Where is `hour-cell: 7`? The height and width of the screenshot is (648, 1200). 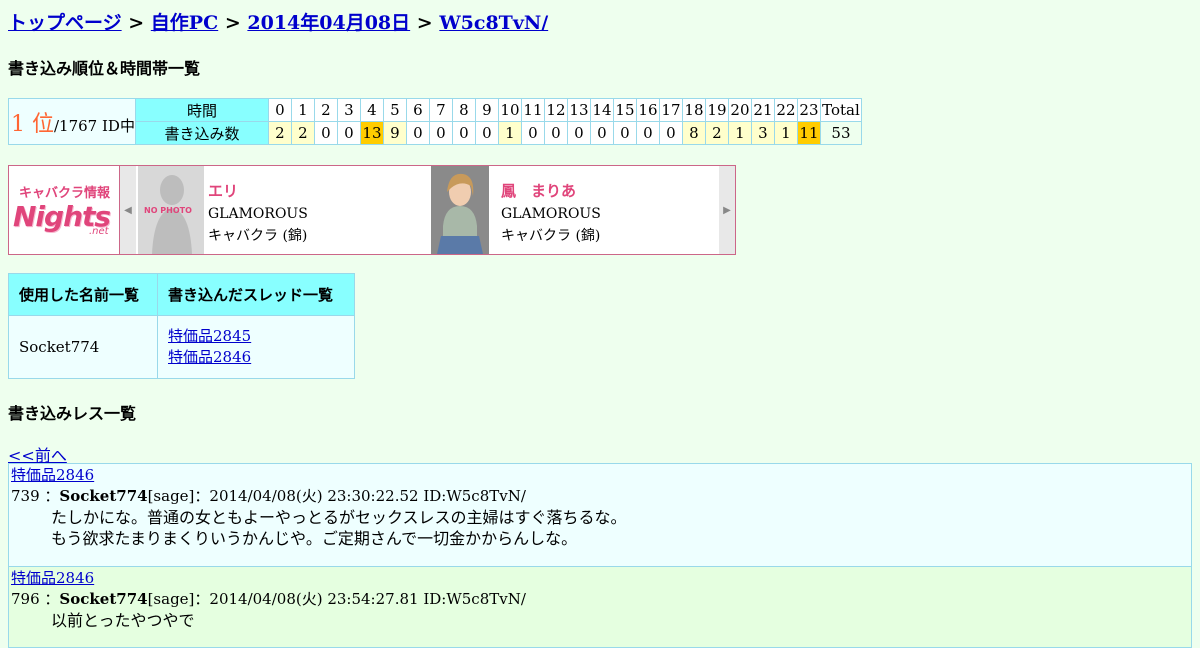
hour-cell: 7 is located at coordinates (440, 110).